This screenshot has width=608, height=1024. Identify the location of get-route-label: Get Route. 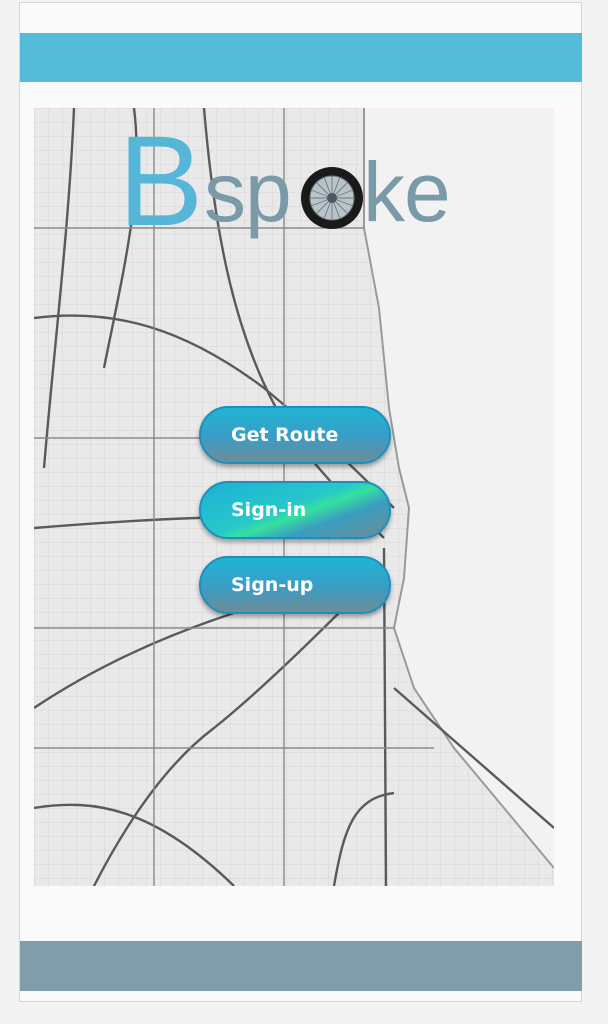
(285, 435).